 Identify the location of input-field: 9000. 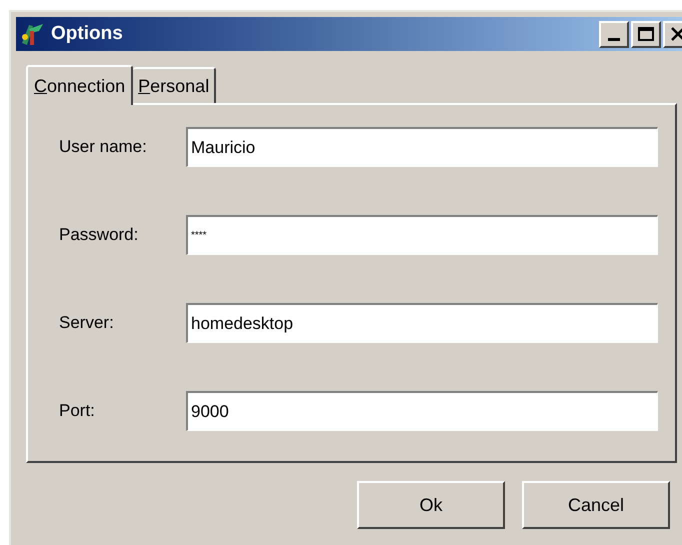
(422, 411).